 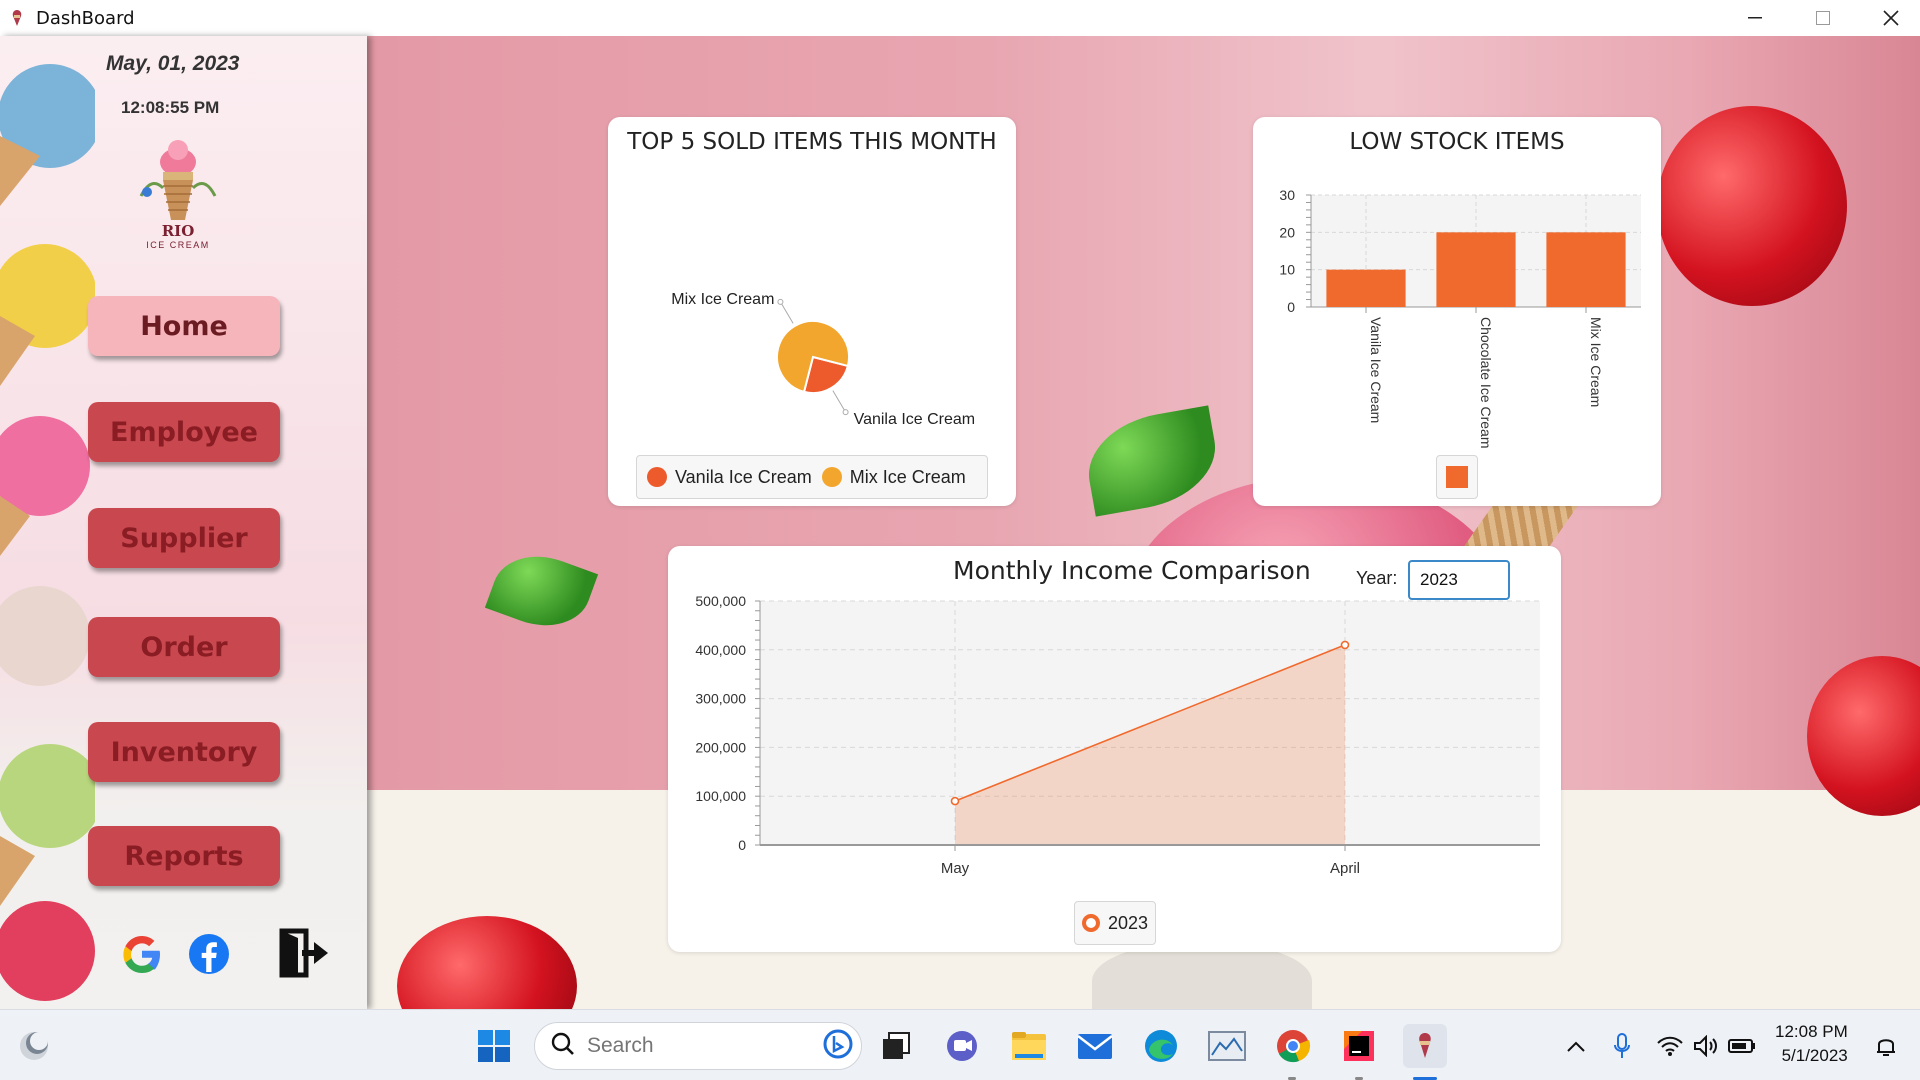 What do you see at coordinates (47, 532) in the screenshot?
I see `ice-cream-cones-decoration` at bounding box center [47, 532].